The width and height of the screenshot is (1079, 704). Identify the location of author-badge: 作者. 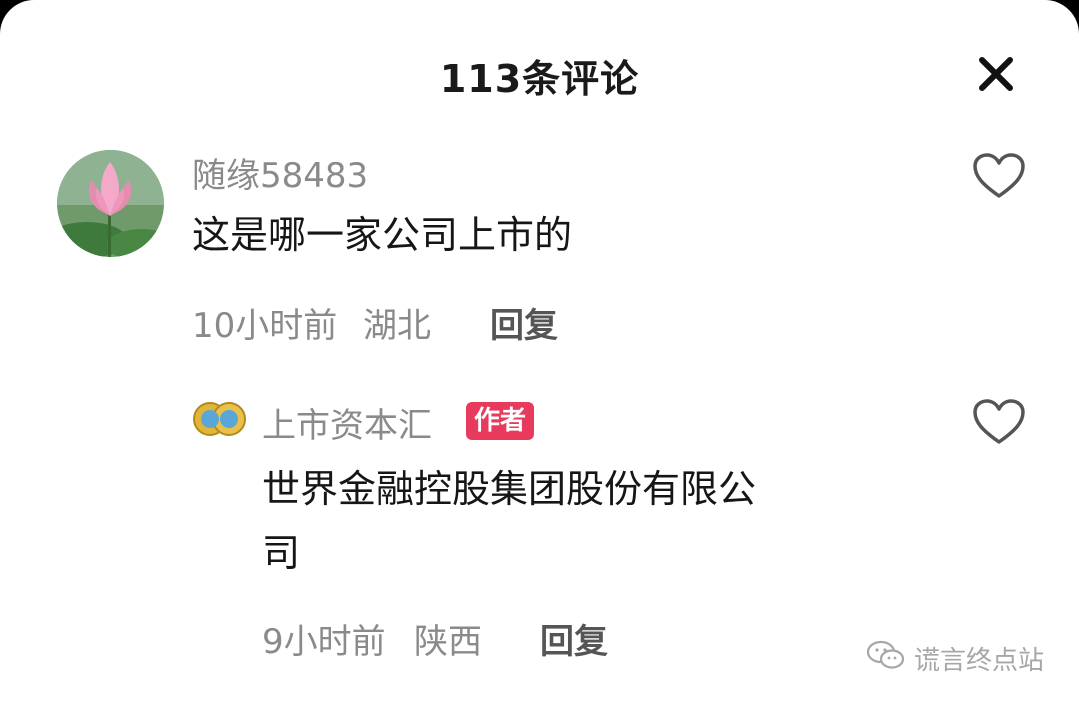
(500, 421).